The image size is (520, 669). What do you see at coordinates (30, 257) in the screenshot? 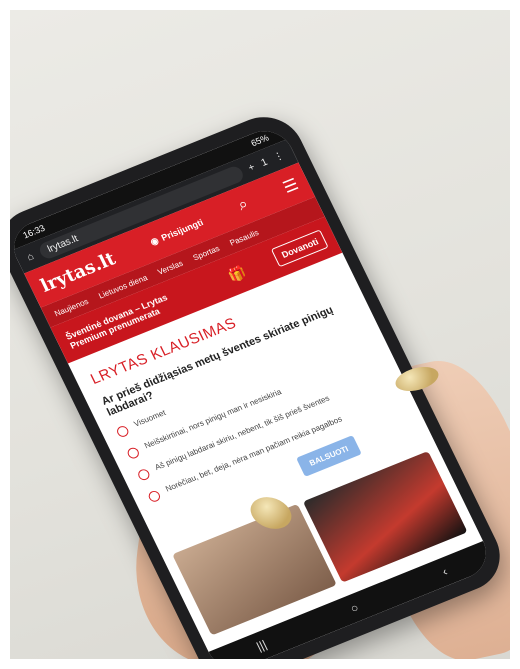
I see `home-icon: ⌂` at bounding box center [30, 257].